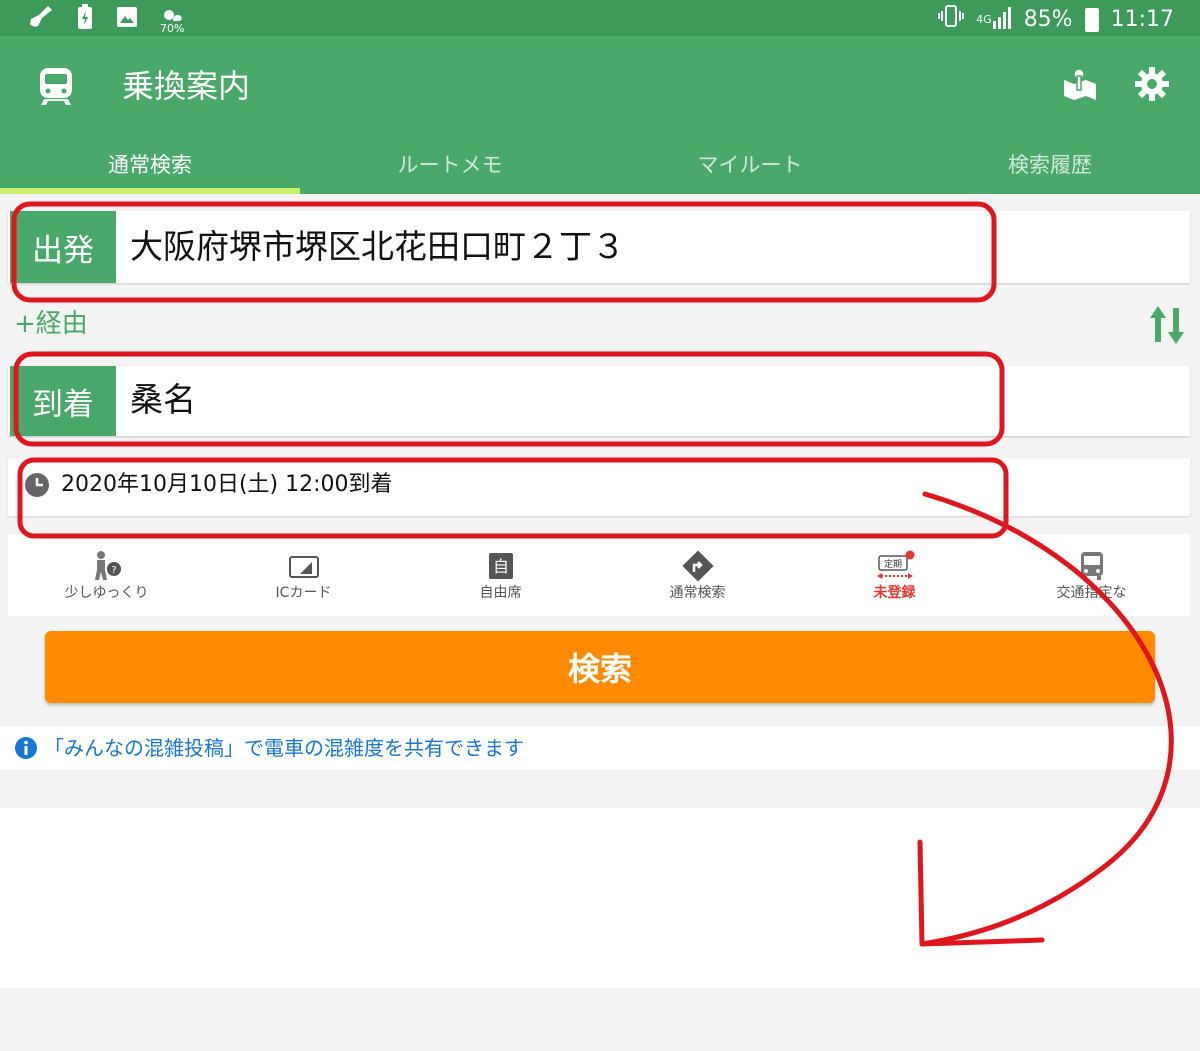  What do you see at coordinates (450, 168) in the screenshot?
I see `tab-route-memo: ルートメモ` at bounding box center [450, 168].